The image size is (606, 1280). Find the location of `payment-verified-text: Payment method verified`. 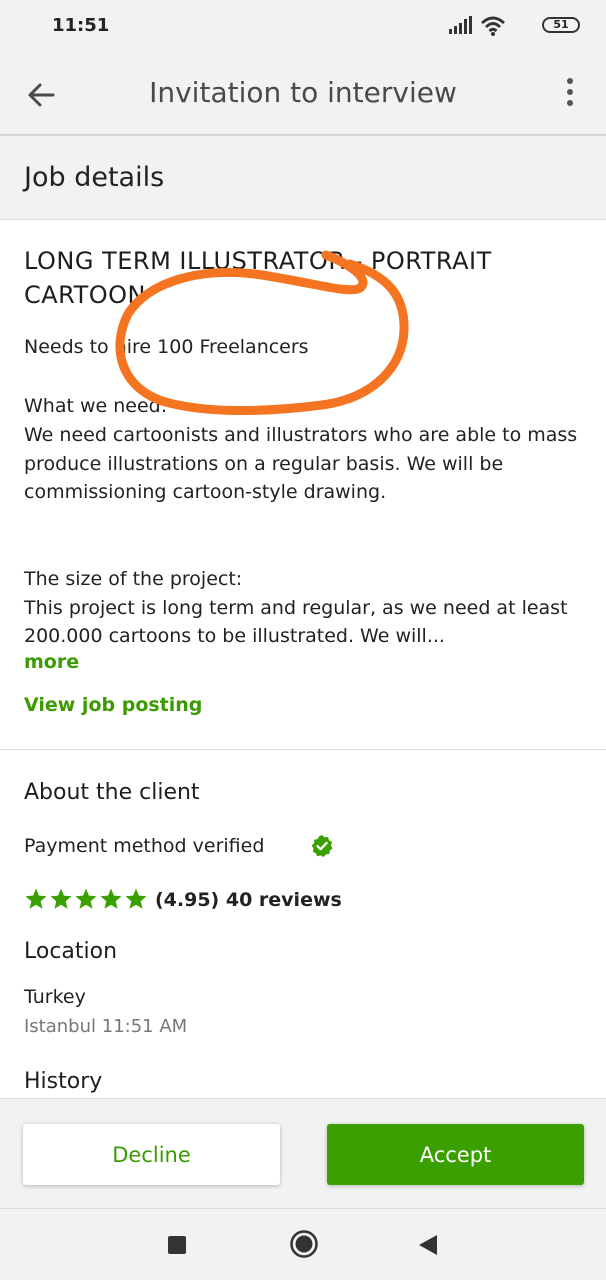

payment-verified-text: Payment method verified is located at coordinates (144, 846).